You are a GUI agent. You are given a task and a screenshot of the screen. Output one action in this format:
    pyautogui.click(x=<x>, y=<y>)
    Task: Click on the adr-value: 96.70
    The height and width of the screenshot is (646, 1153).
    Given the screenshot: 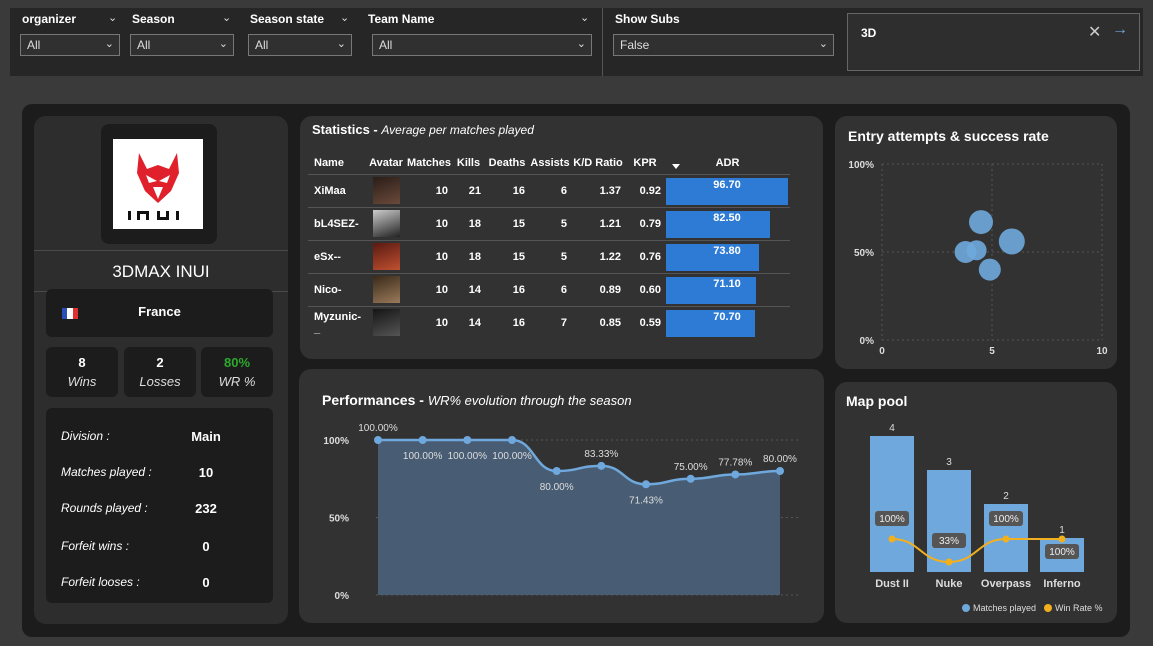 What is the action you would take?
    pyautogui.click(x=727, y=184)
    